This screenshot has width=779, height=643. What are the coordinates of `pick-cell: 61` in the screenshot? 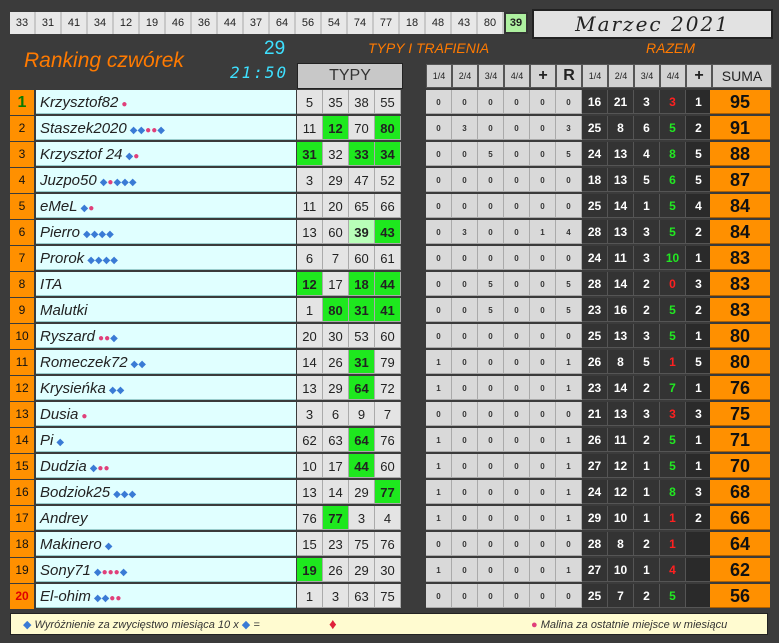 It's located at (388, 258).